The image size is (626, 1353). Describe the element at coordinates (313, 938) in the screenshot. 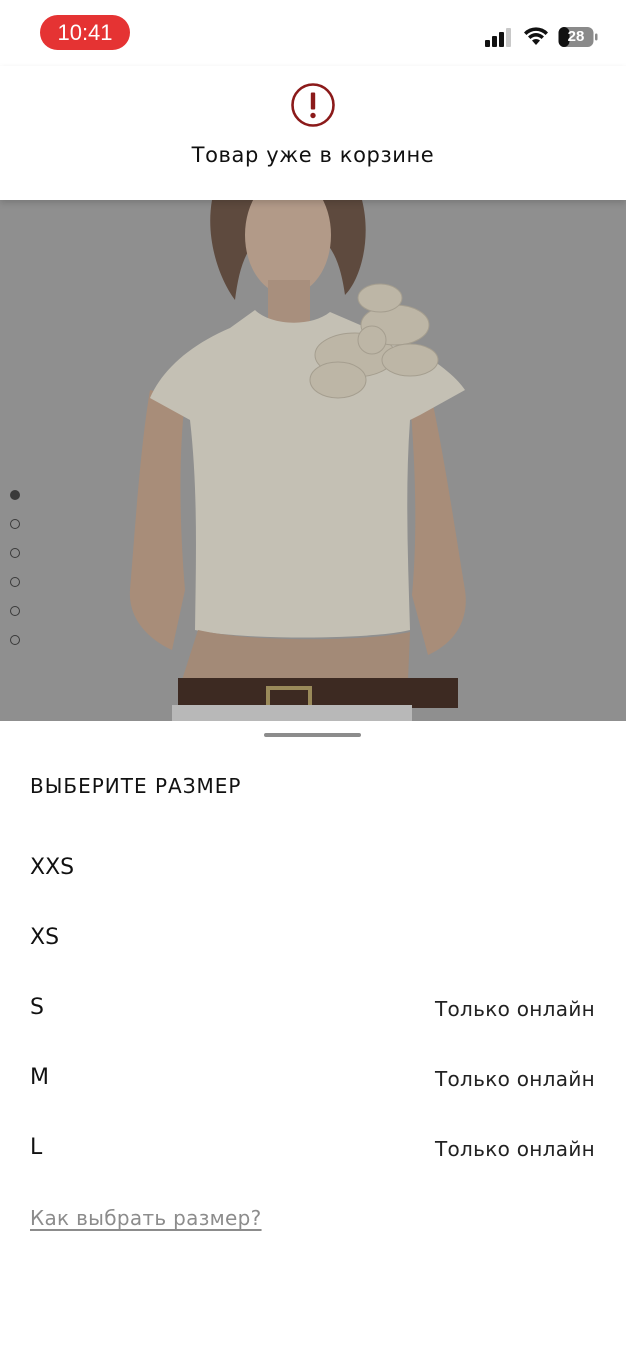

I see `size-option-xs: XS` at that location.